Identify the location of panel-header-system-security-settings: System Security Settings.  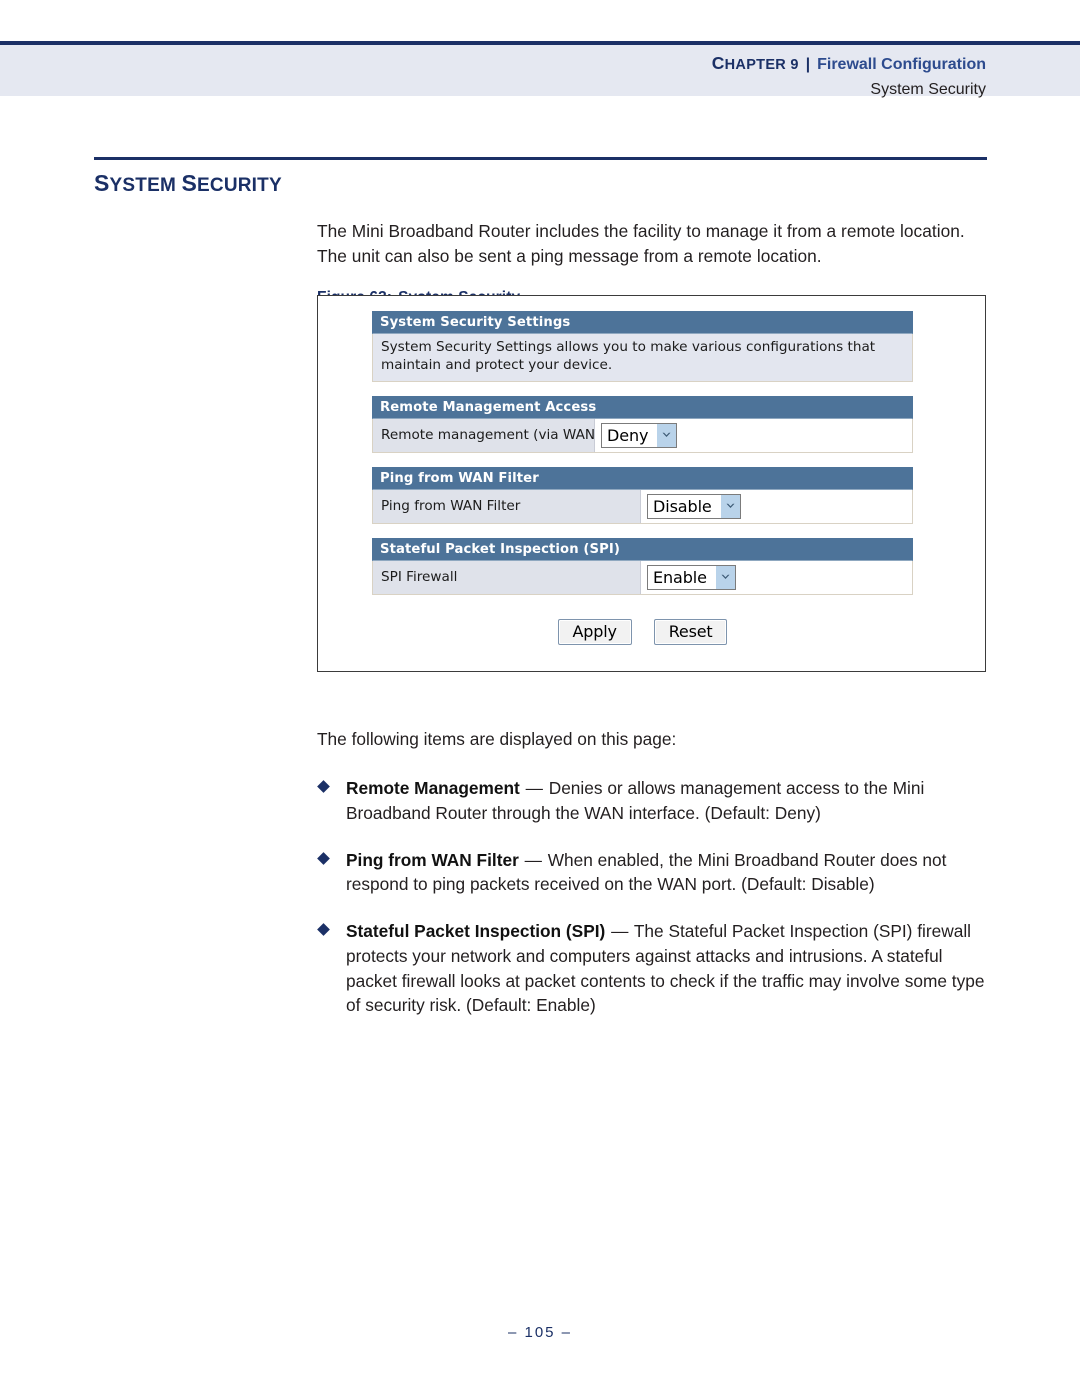
(642, 322).